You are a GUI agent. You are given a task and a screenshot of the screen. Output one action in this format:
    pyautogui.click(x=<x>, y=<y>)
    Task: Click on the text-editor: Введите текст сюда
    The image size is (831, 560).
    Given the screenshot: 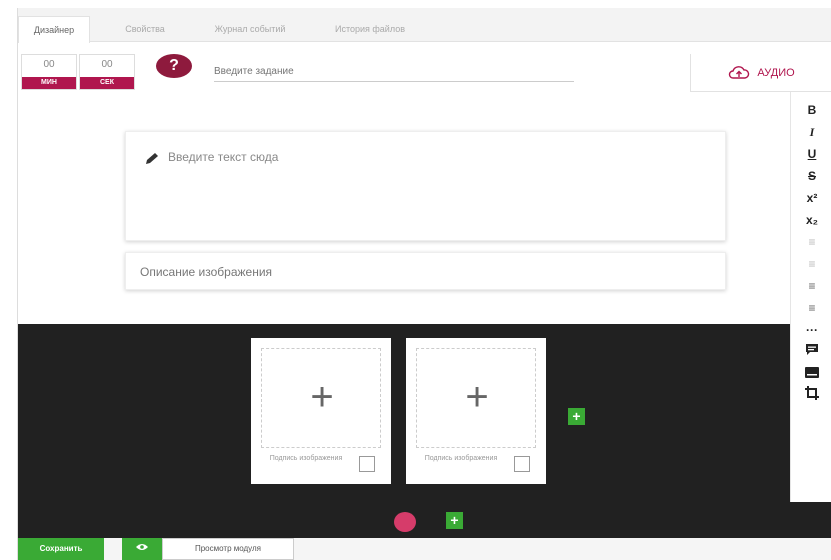 What is the action you would take?
    pyautogui.click(x=425, y=186)
    